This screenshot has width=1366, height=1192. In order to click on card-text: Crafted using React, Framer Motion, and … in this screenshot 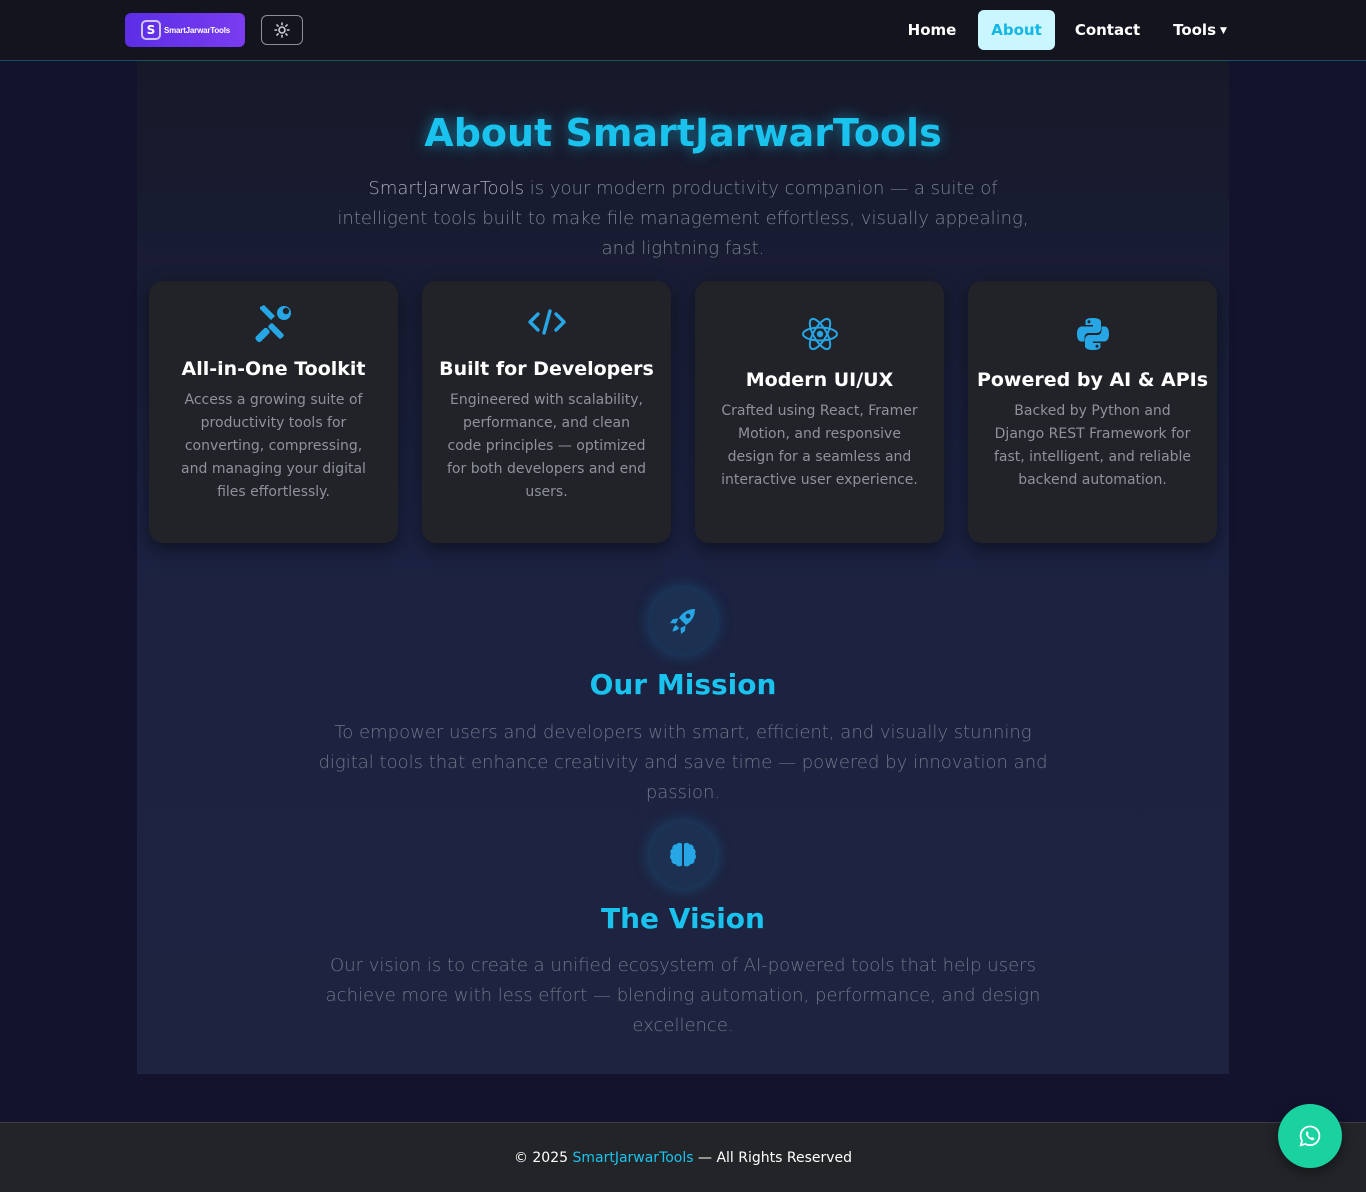, I will do `click(819, 445)`.